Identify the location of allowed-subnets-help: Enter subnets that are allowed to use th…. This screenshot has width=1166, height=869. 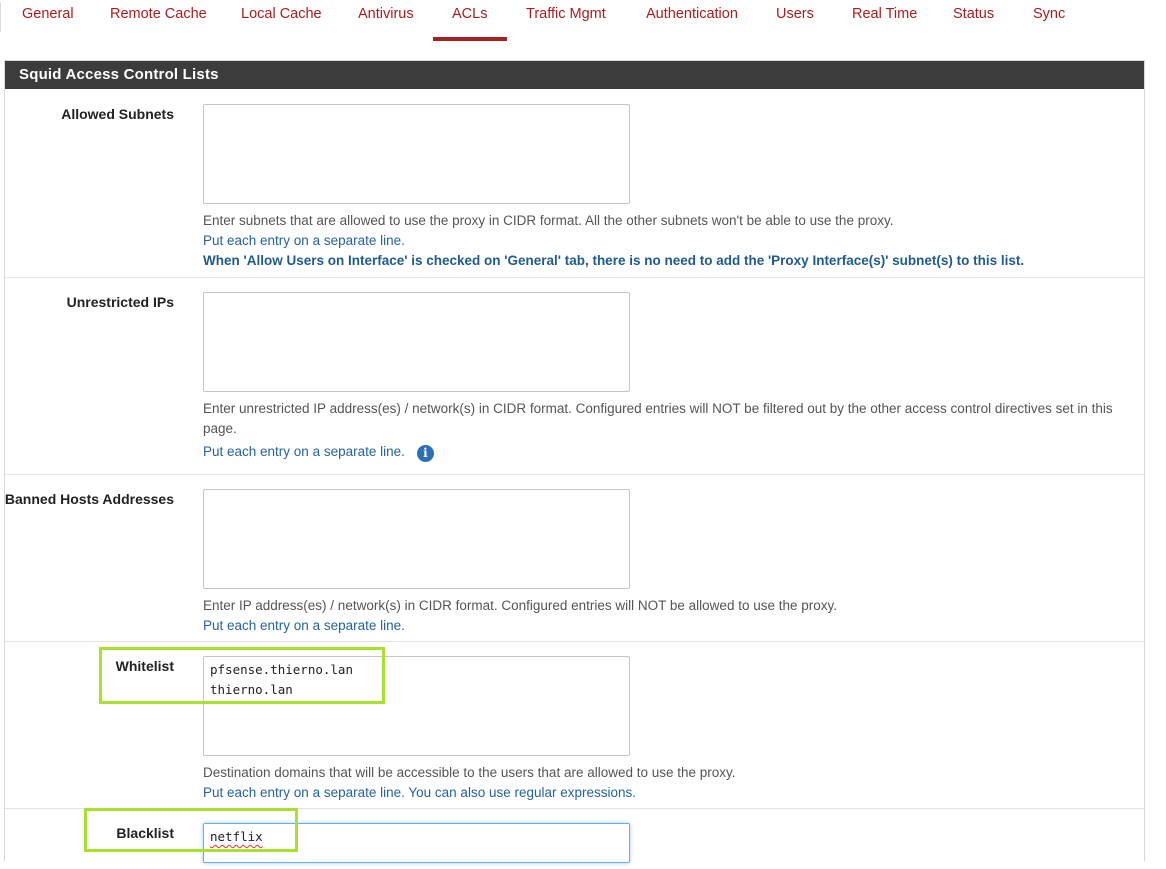
(665, 241).